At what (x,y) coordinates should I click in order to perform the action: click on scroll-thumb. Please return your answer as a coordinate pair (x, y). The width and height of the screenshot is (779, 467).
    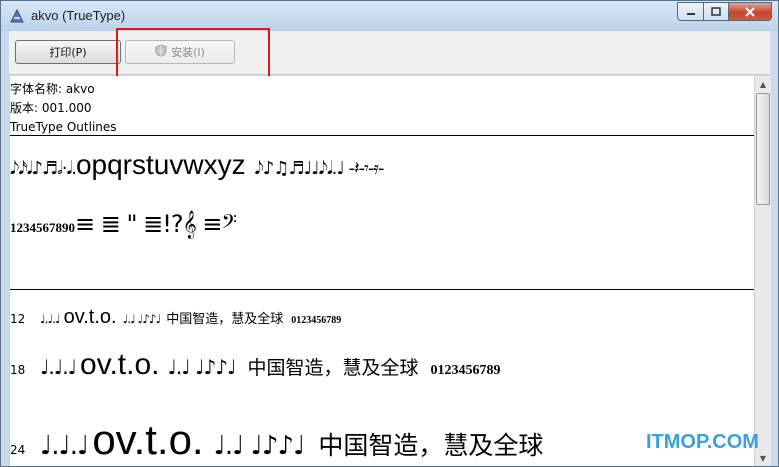
    Looking at the image, I should click on (763, 149).